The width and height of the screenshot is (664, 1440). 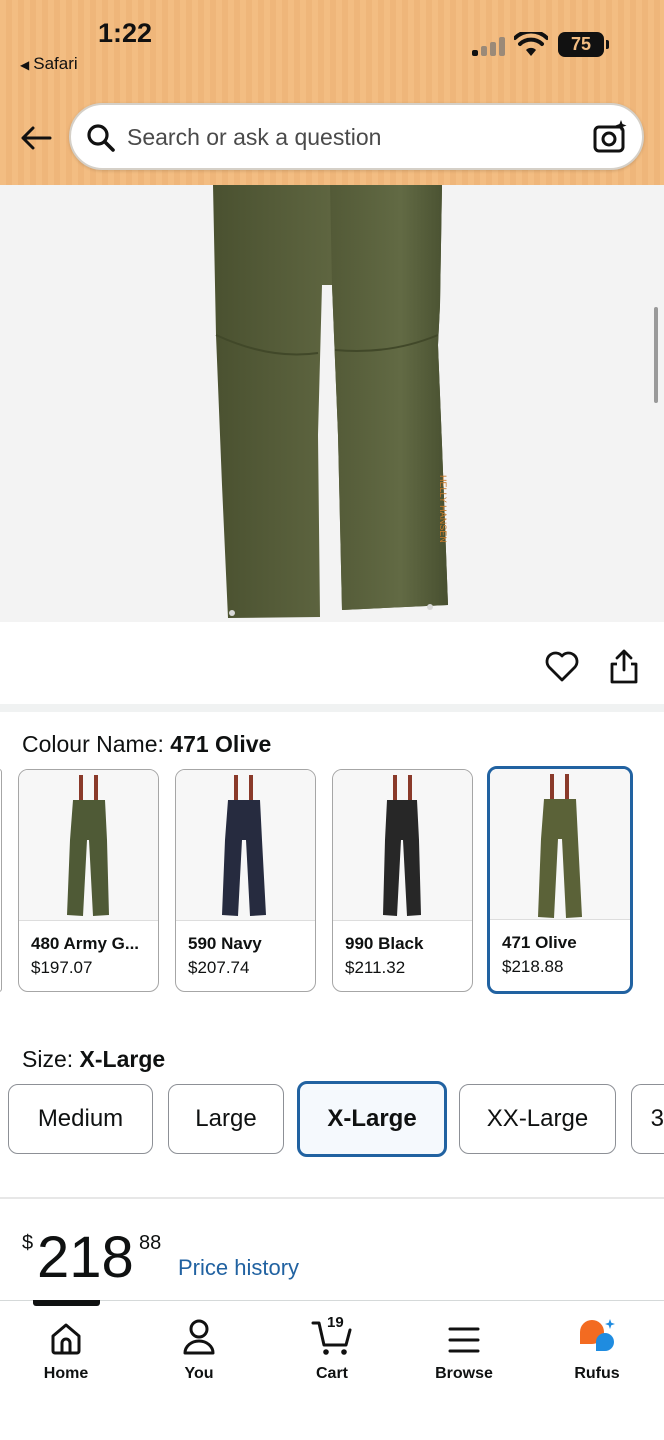 What do you see at coordinates (28, 1243) in the screenshot?
I see `price-symbol: $` at bounding box center [28, 1243].